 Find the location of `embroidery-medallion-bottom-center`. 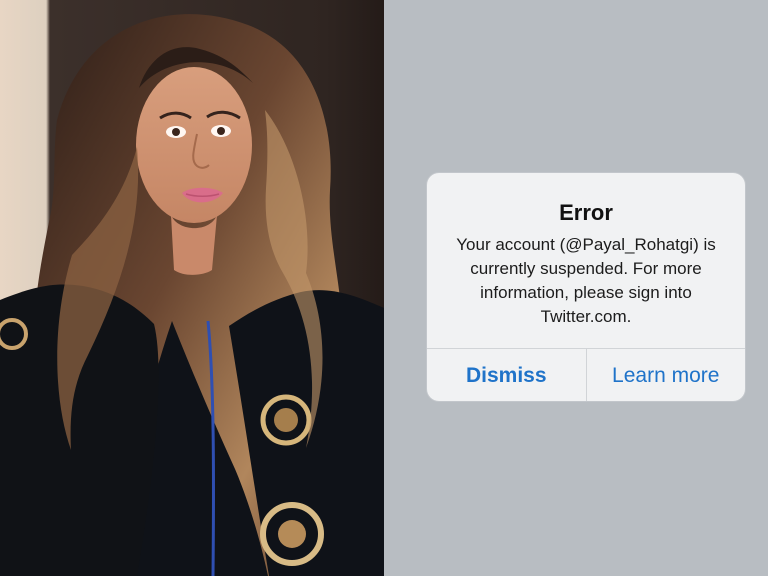

embroidery-medallion-bottom-center is located at coordinates (292, 534).